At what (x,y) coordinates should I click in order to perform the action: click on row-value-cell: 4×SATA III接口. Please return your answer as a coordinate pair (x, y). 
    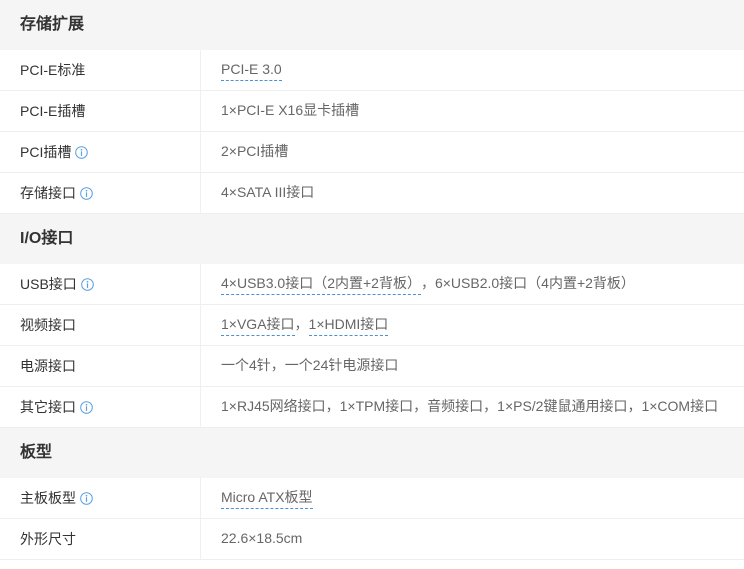
    Looking at the image, I should click on (472, 193).